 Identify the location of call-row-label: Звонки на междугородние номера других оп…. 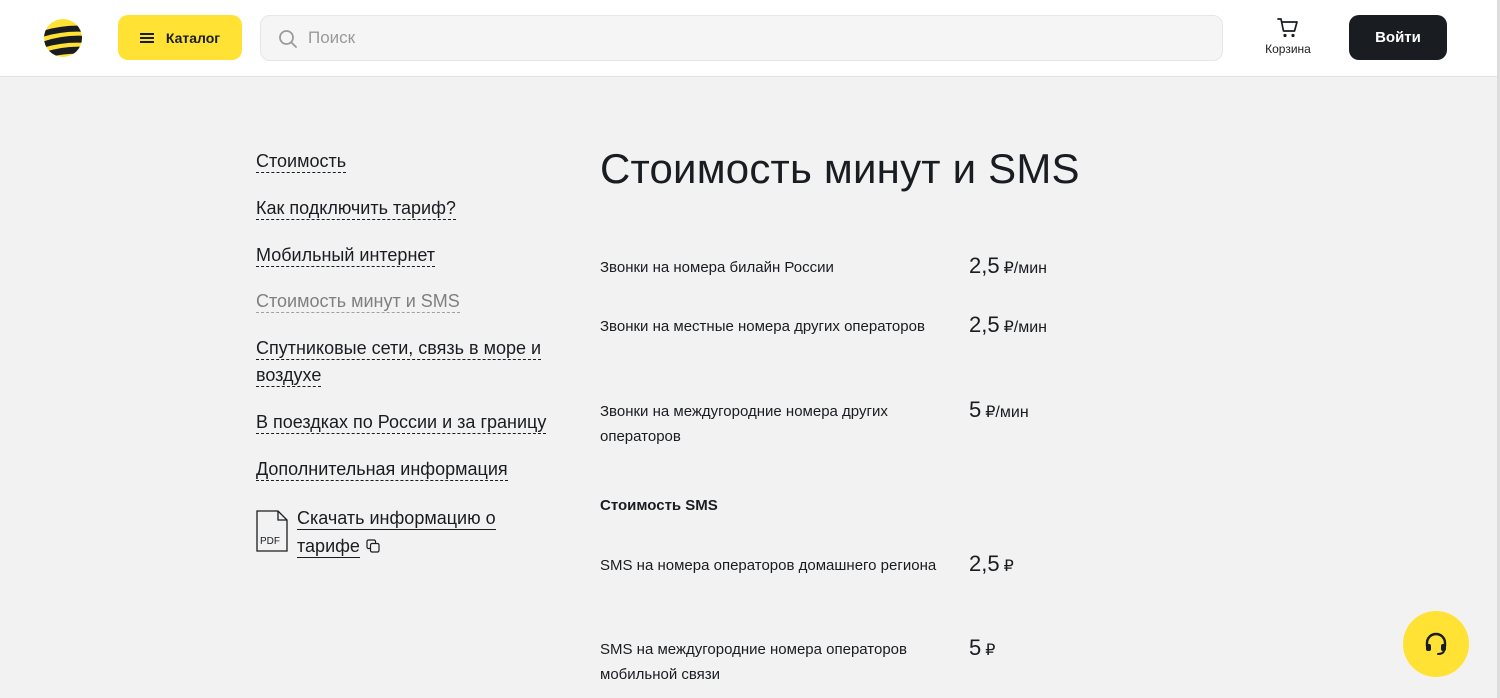
(744, 424).